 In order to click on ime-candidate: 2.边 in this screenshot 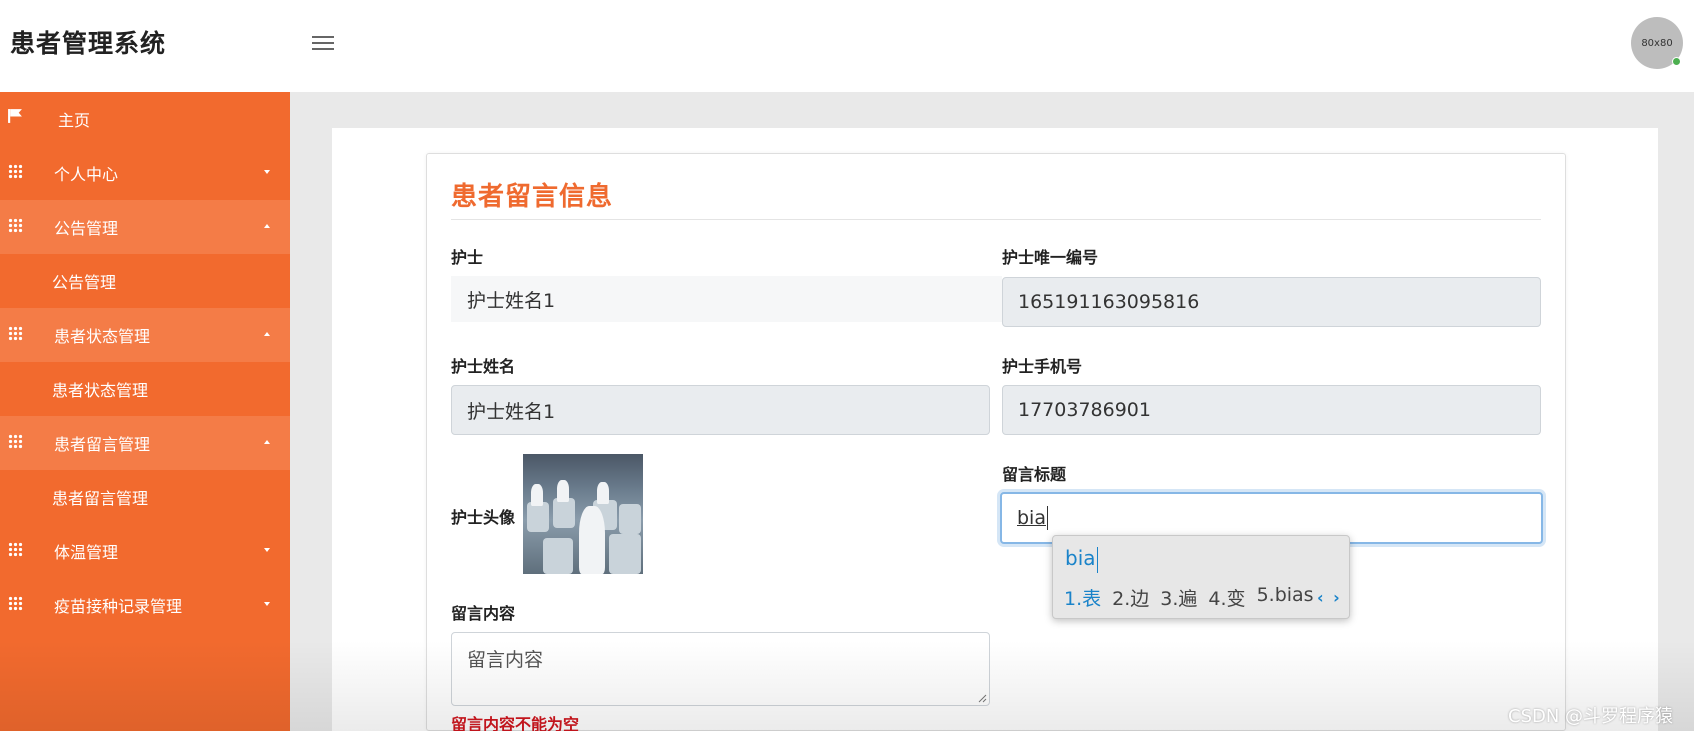, I will do `click(1130, 597)`.